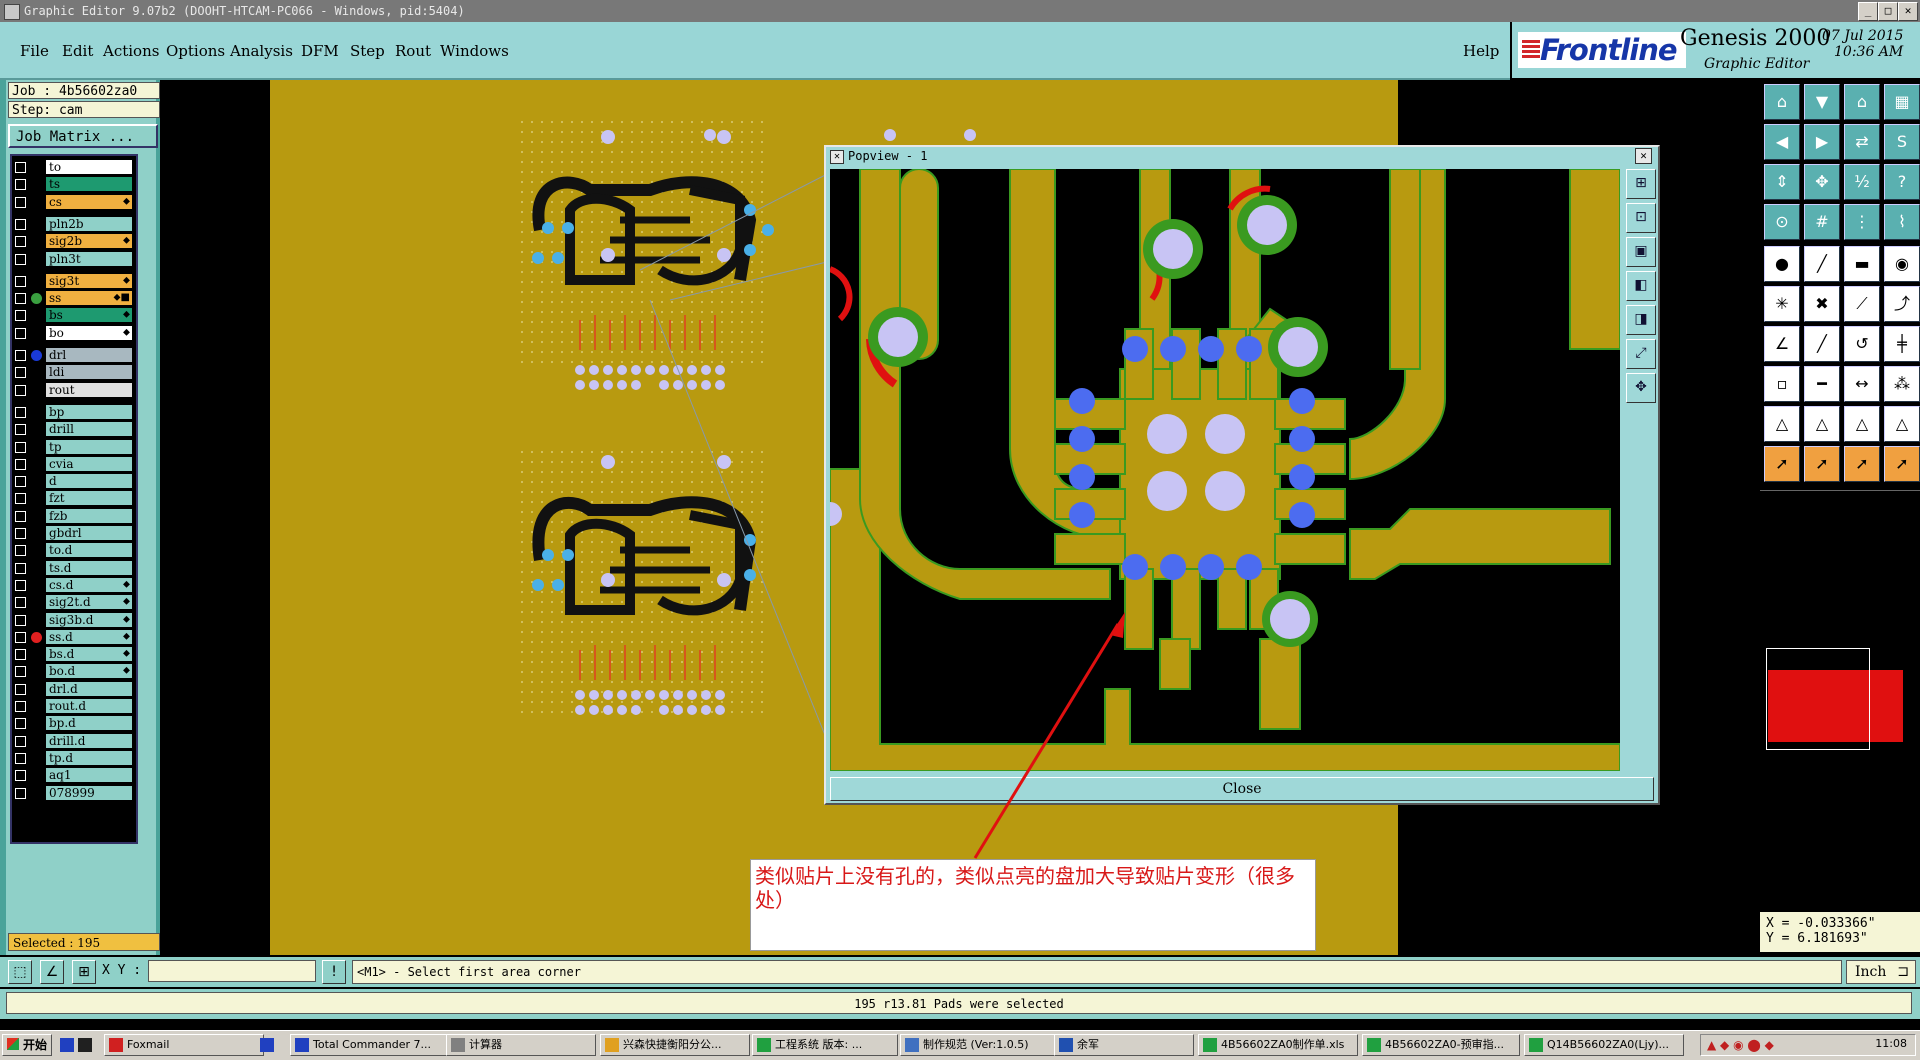 Image resolution: width=1920 pixels, height=1060 pixels. Describe the element at coordinates (413, 51) in the screenshot. I see `menu-rout: Rout` at that location.